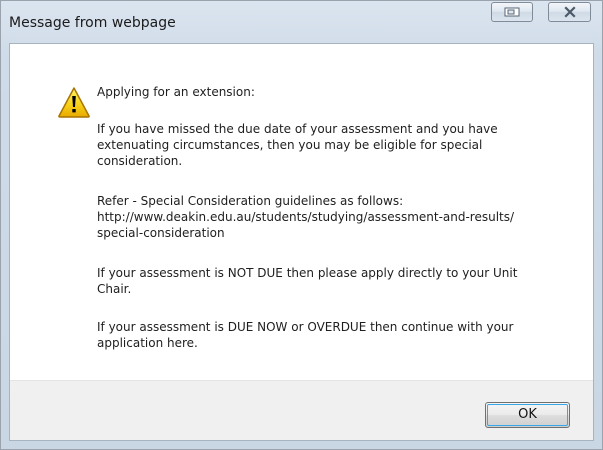 The width and height of the screenshot is (603, 450). Describe the element at coordinates (176, 92) in the screenshot. I see `message-heading: Applying for an extension:` at that location.